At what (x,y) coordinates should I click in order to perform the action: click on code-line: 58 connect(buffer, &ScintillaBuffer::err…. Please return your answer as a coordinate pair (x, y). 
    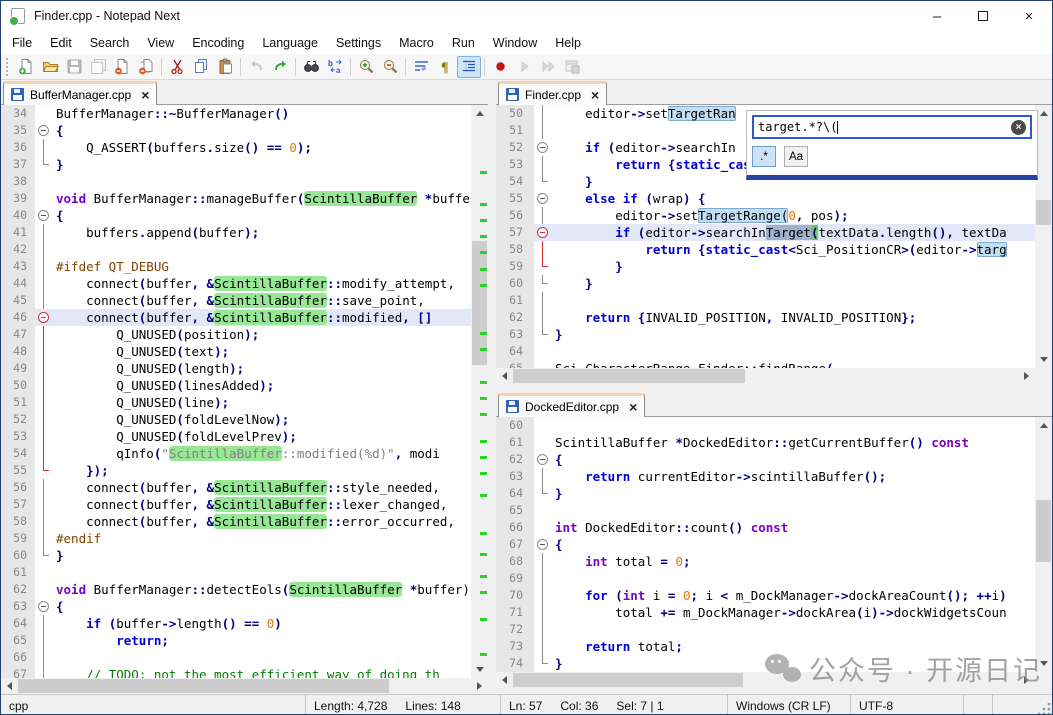
    Looking at the image, I should click on (236, 521).